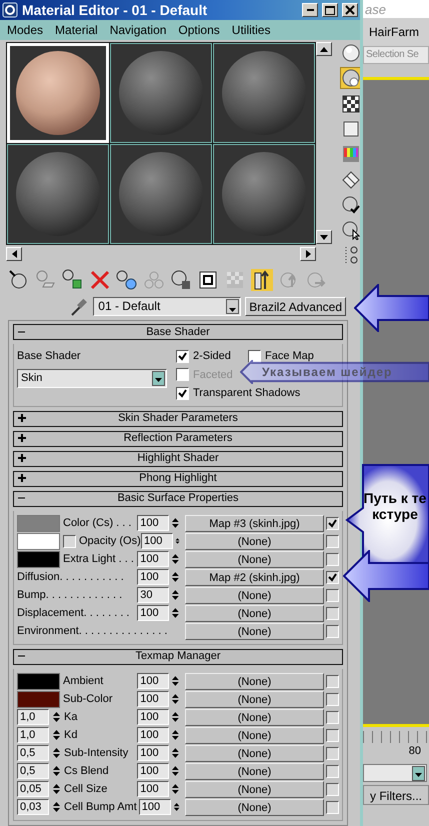  What do you see at coordinates (100, 280) in the screenshot?
I see `delete-button` at bounding box center [100, 280].